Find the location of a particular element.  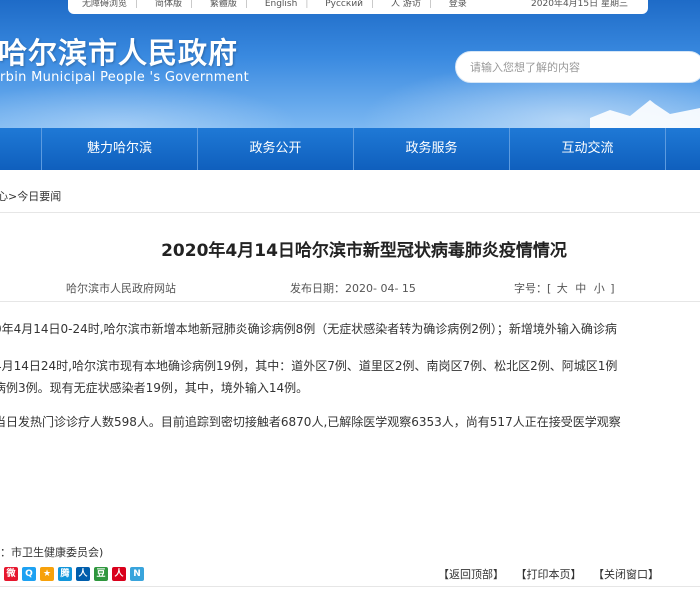

douban-icon: 豆 is located at coordinates (101, 574).